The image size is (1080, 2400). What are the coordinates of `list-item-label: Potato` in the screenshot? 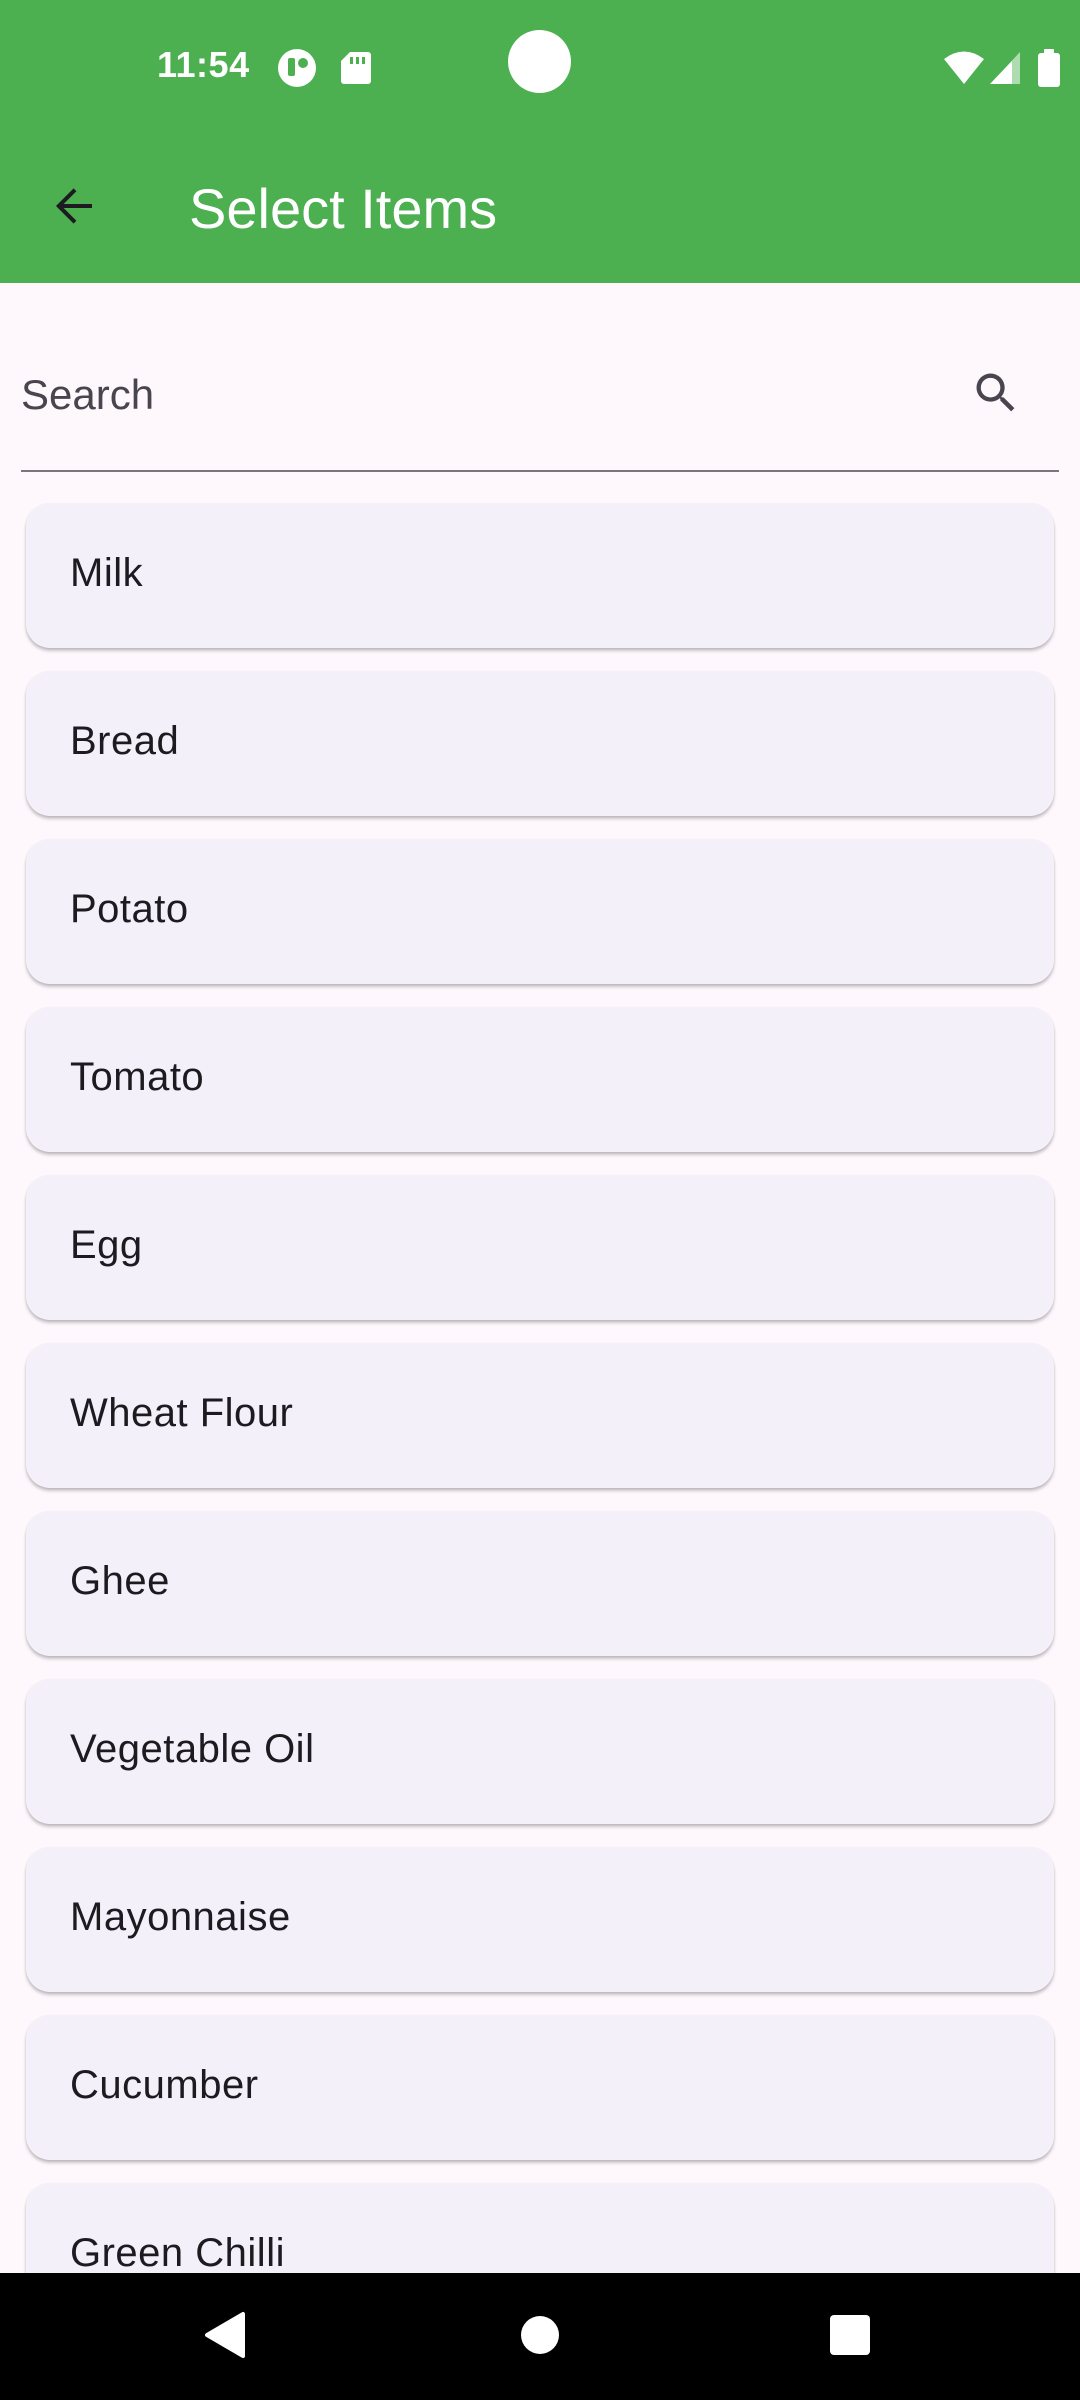 It's located at (129, 909).